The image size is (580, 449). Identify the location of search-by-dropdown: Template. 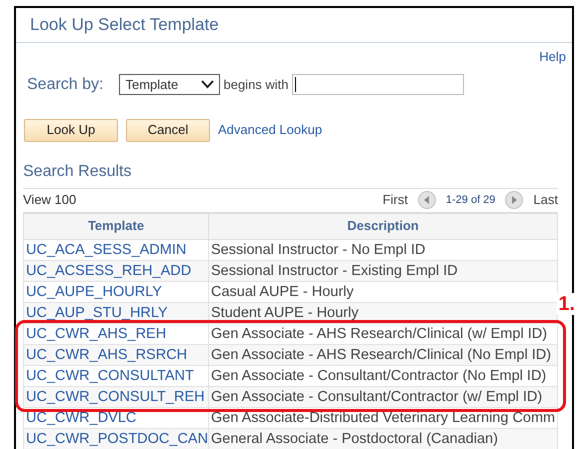
(169, 84).